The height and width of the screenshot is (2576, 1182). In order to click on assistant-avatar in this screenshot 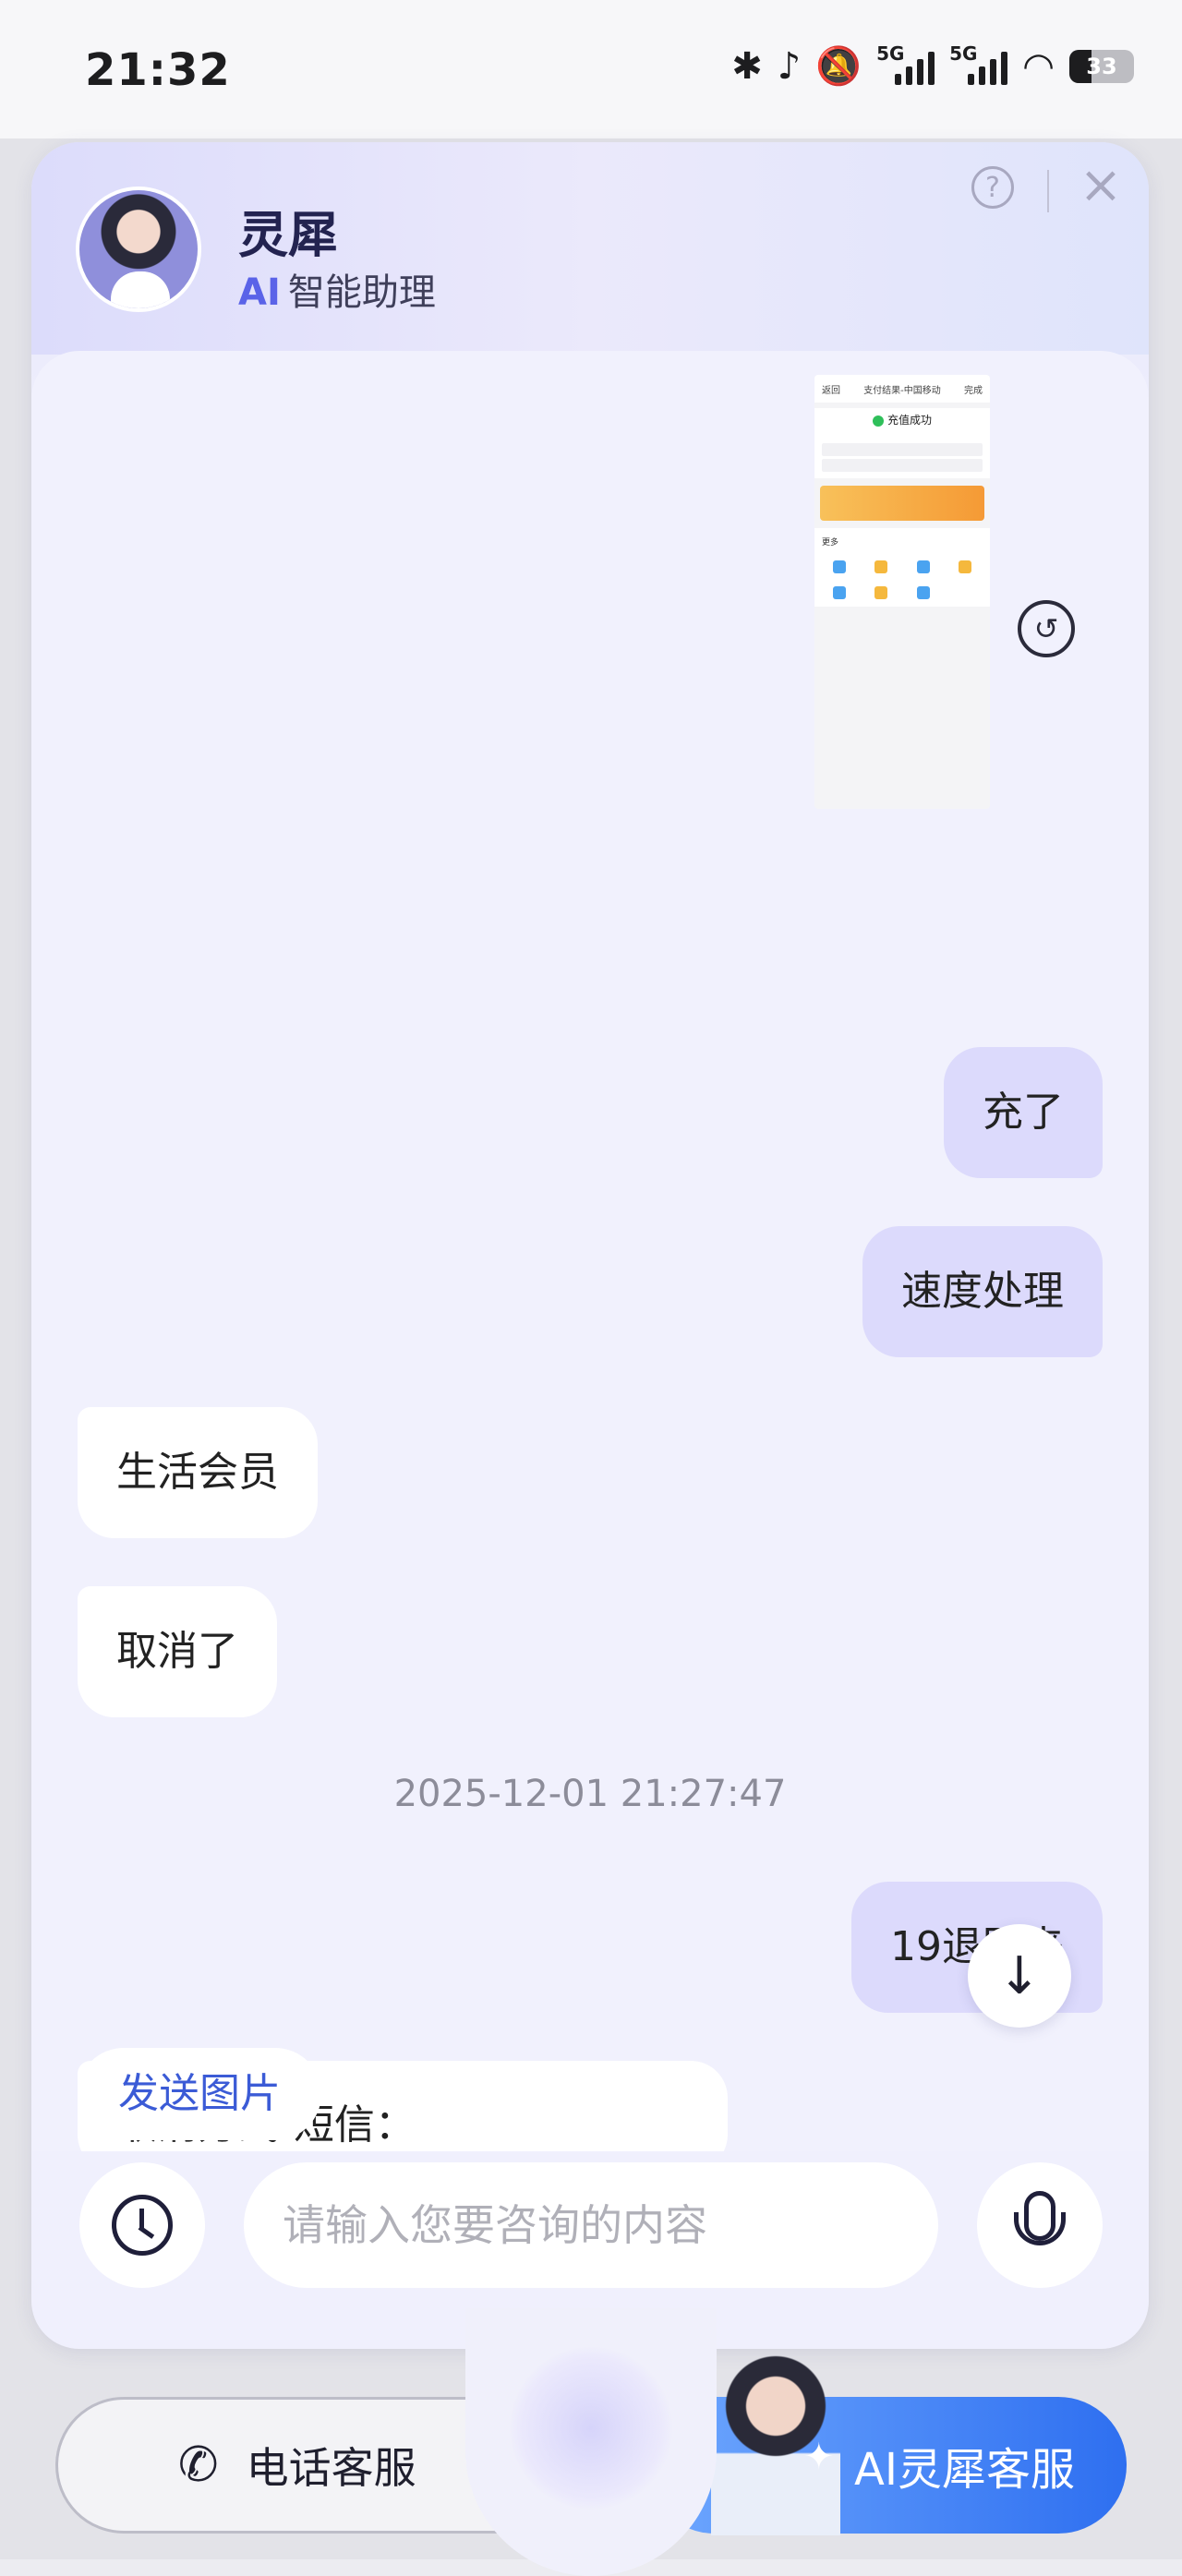, I will do `click(138, 249)`.